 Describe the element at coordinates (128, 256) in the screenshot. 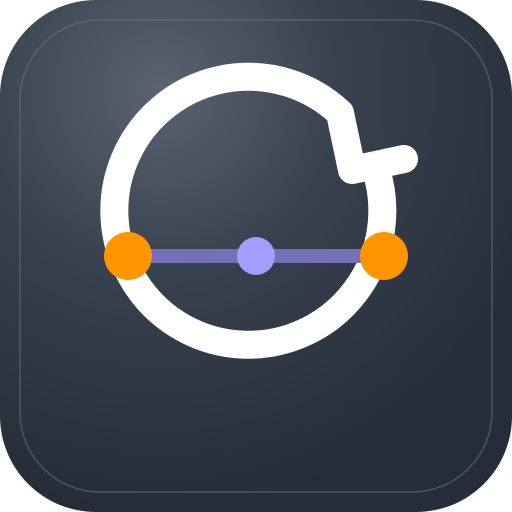

I see `left-endpoint-dot` at that location.